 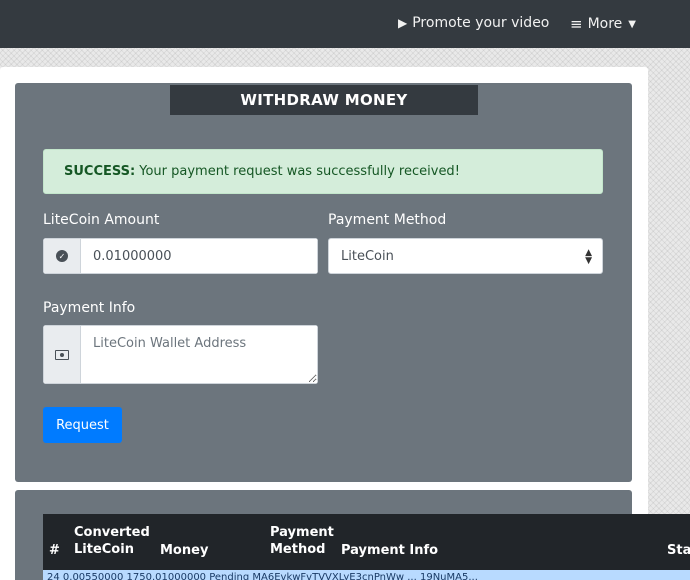 What do you see at coordinates (89, 308) in the screenshot?
I see `payment-info-label: Payment Info` at bounding box center [89, 308].